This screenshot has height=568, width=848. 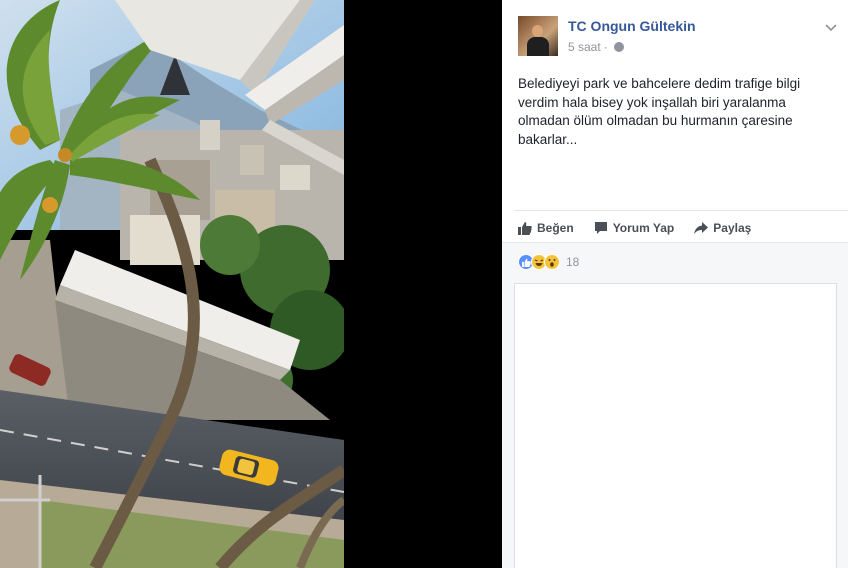 I want to click on author-name: TC Ongun Gültekin, so click(x=632, y=26).